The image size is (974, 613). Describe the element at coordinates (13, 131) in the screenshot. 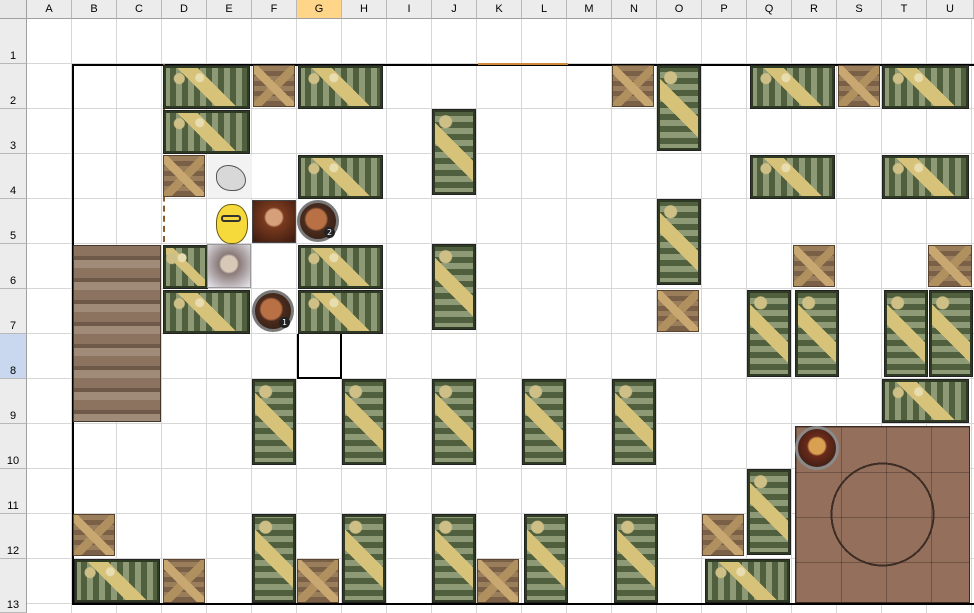

I see `row-header-3: 3` at that location.